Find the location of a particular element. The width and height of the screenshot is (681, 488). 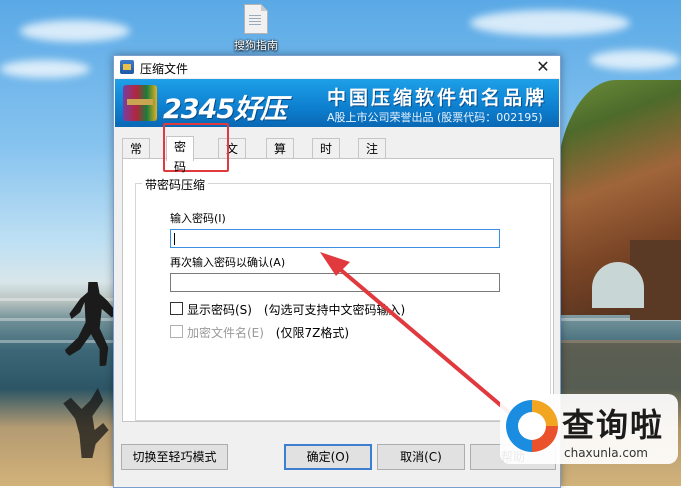

watermark-domain: chaxunla.com is located at coordinates (606, 453).